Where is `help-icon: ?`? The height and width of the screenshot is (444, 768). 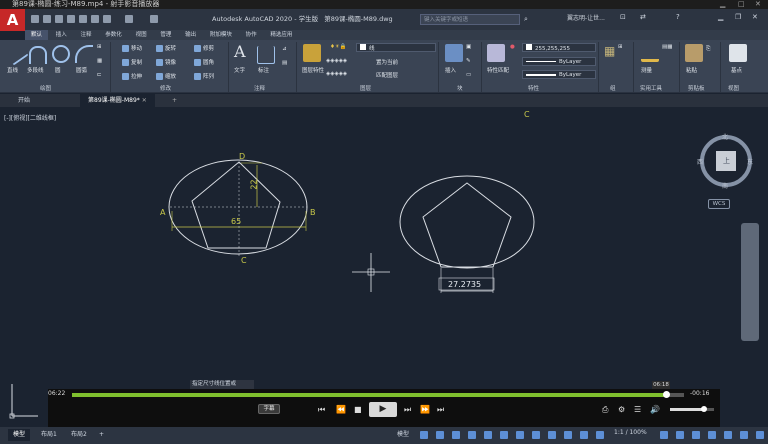
help-icon: ? is located at coordinates (678, 17).